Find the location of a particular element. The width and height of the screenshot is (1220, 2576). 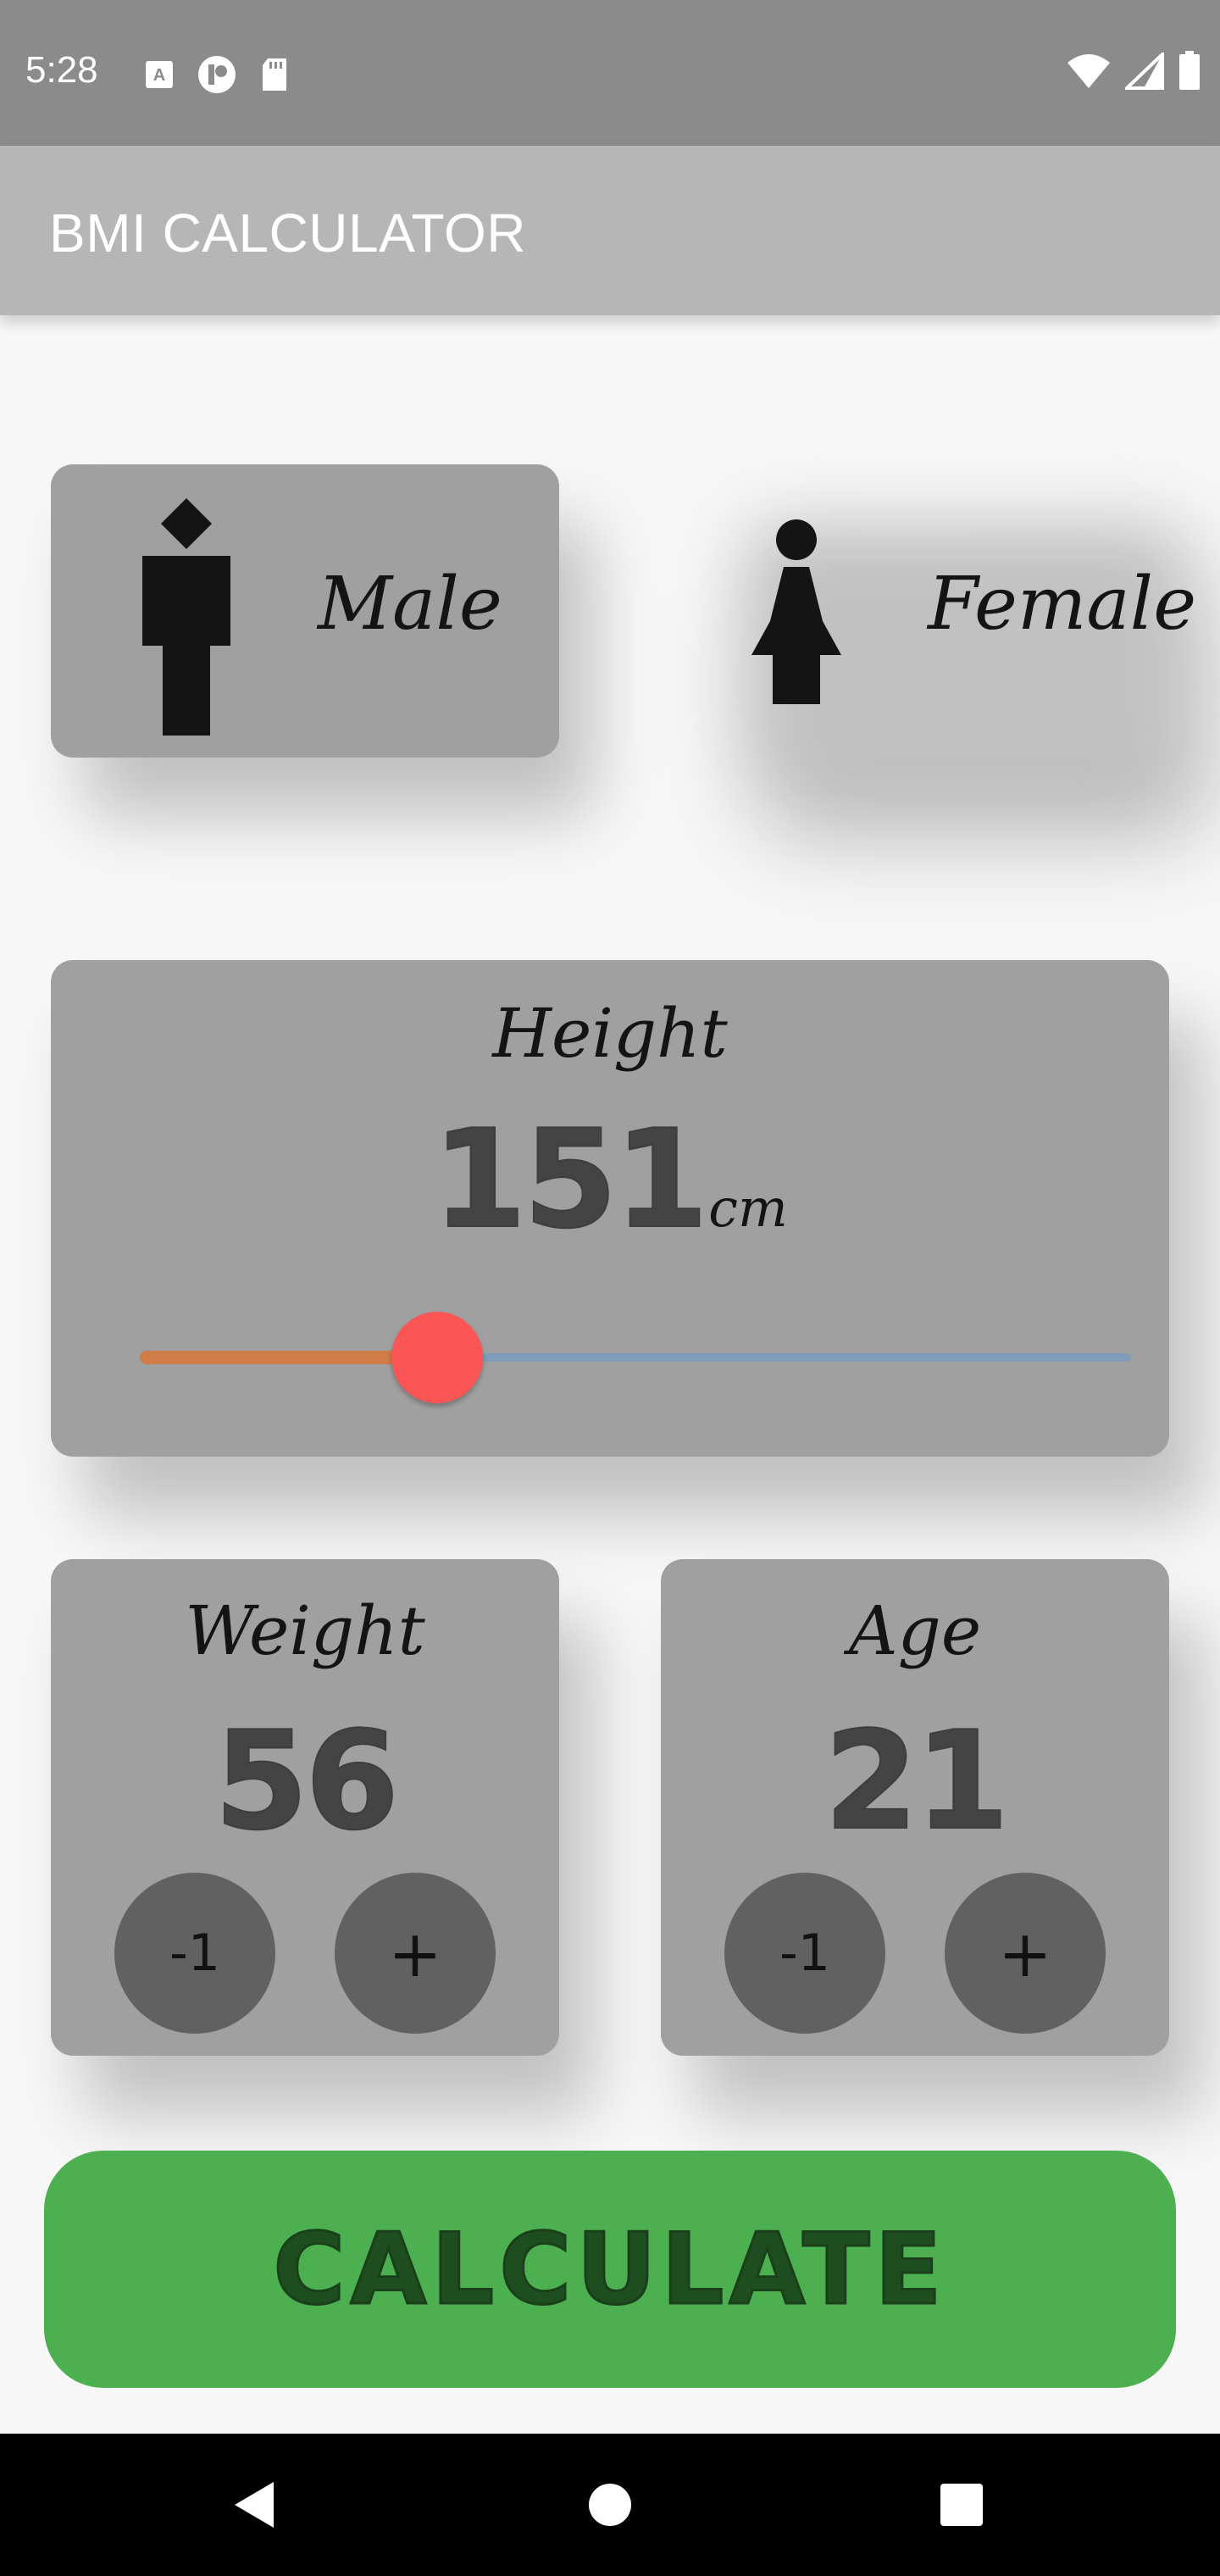

calculate-label: CALCULATE is located at coordinates (609, 2269).